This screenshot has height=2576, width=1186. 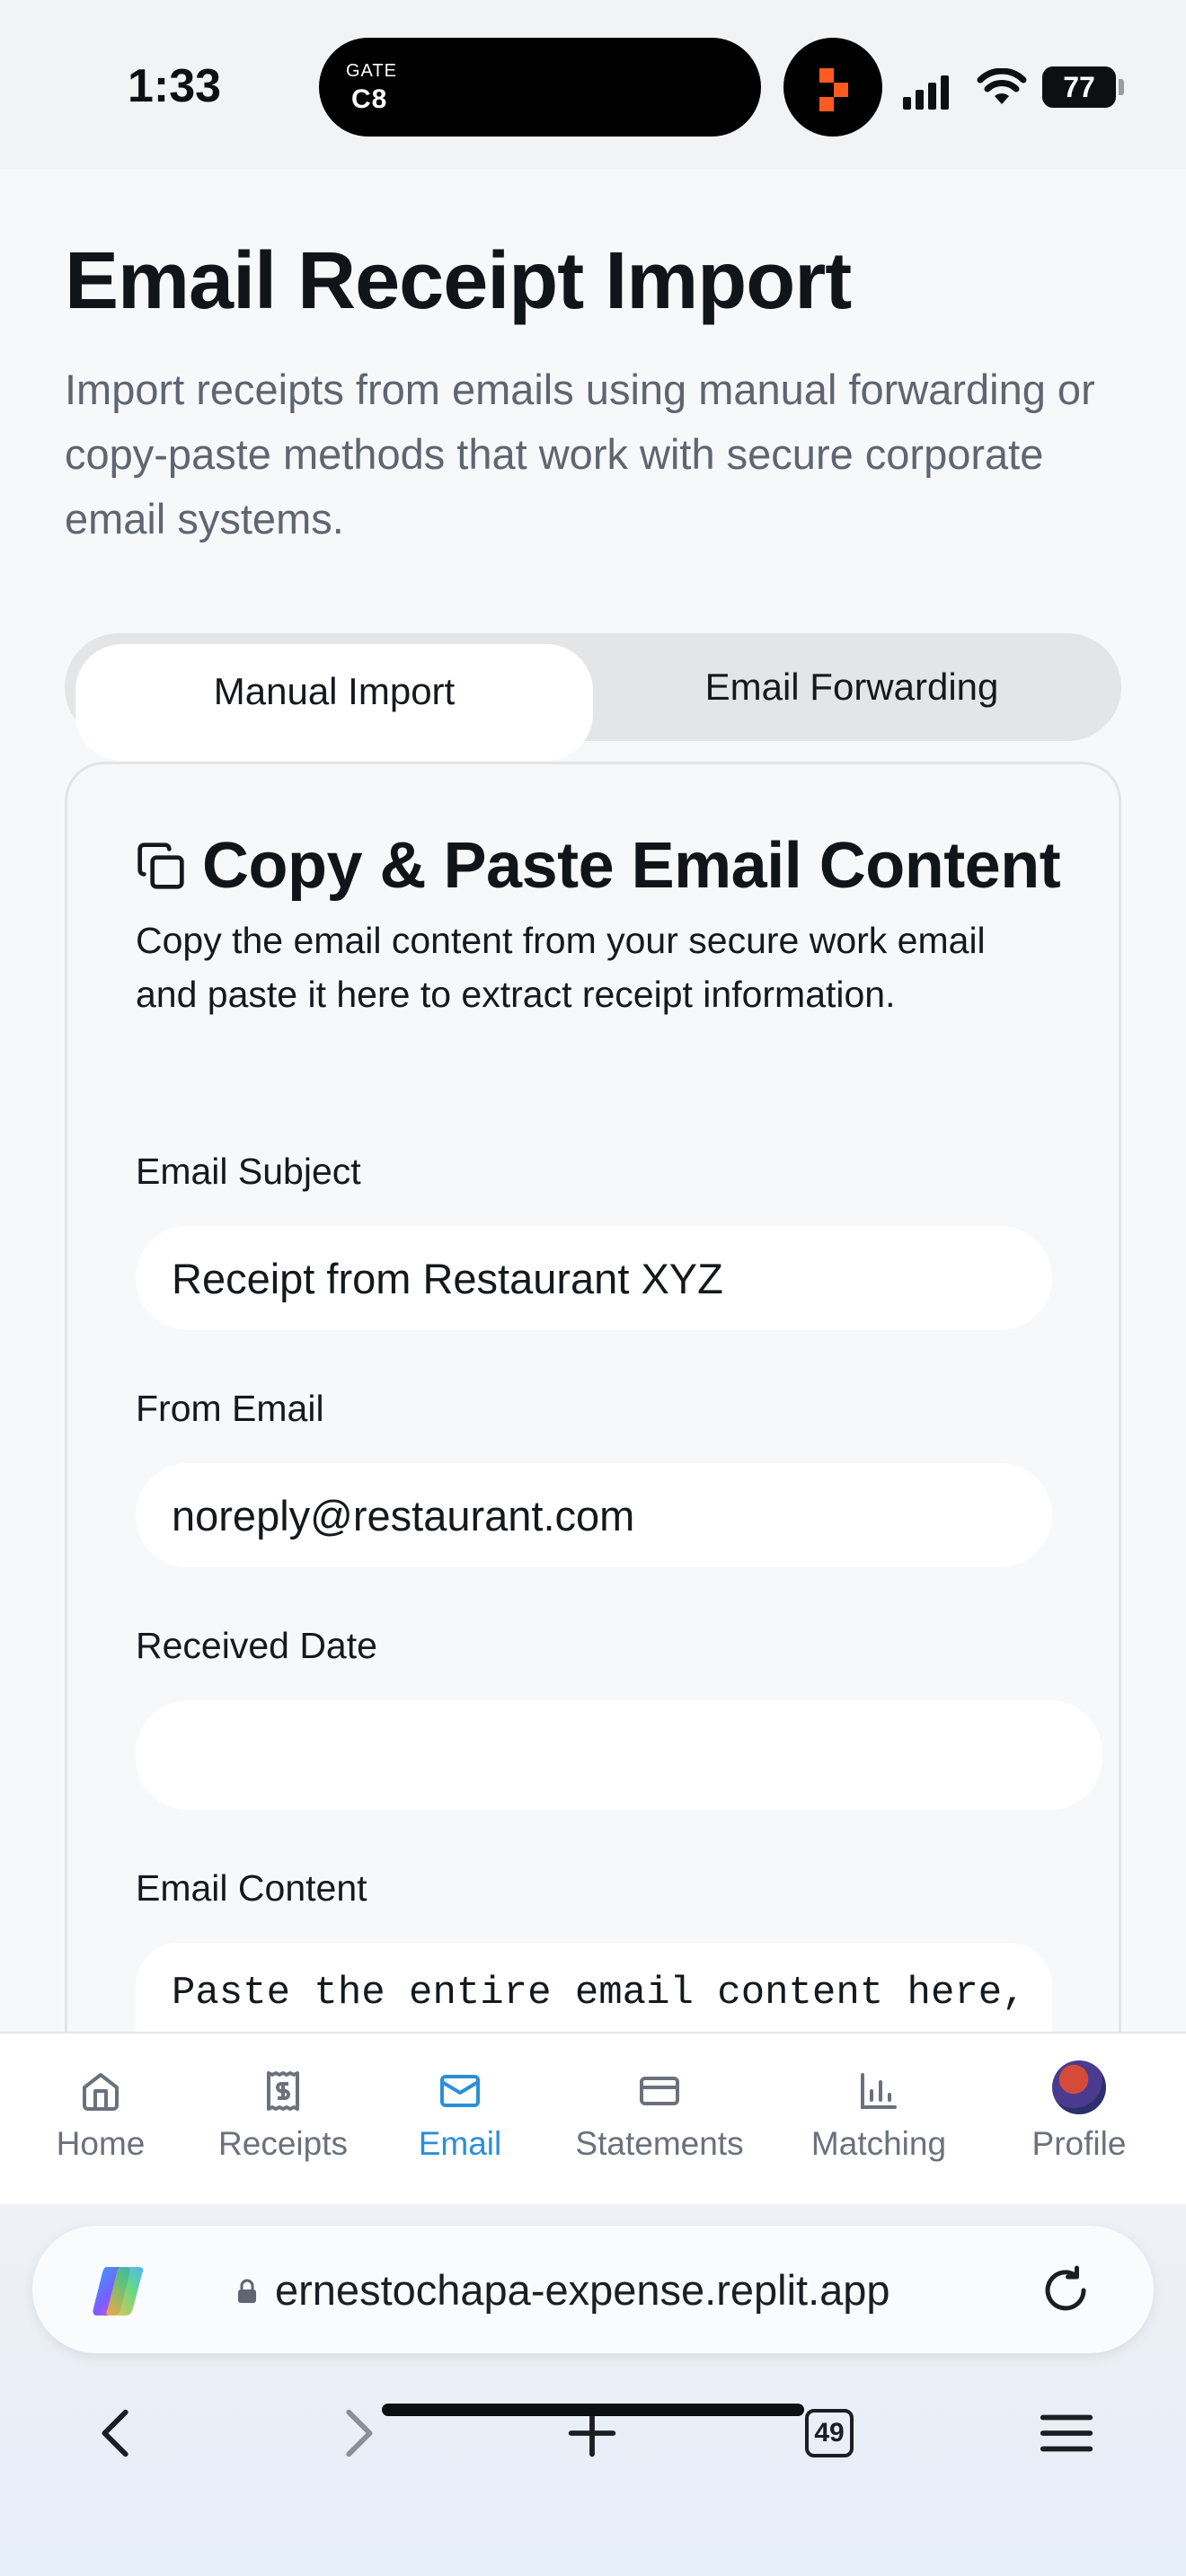 What do you see at coordinates (1002, 86) in the screenshot?
I see `wifi-icon` at bounding box center [1002, 86].